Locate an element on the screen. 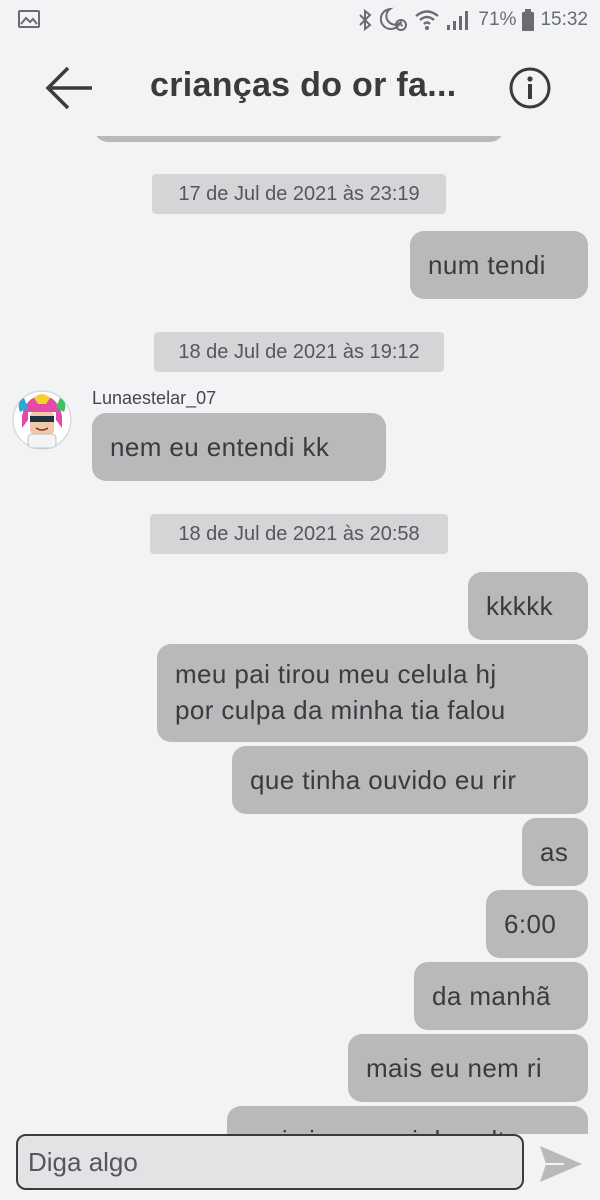  message-bubble-outgoing: mais eu nem ri is located at coordinates (468, 1068).